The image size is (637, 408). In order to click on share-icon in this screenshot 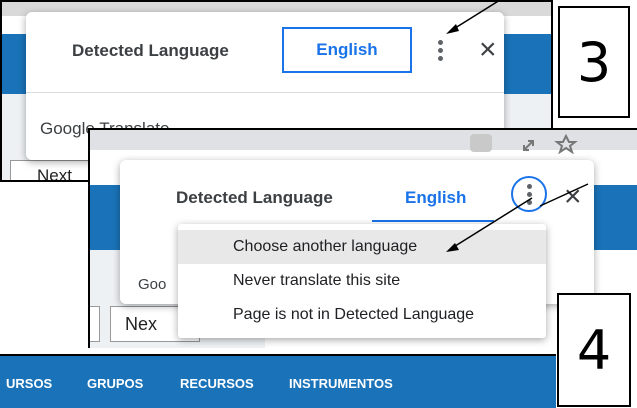, I will do `click(528, 145)`.